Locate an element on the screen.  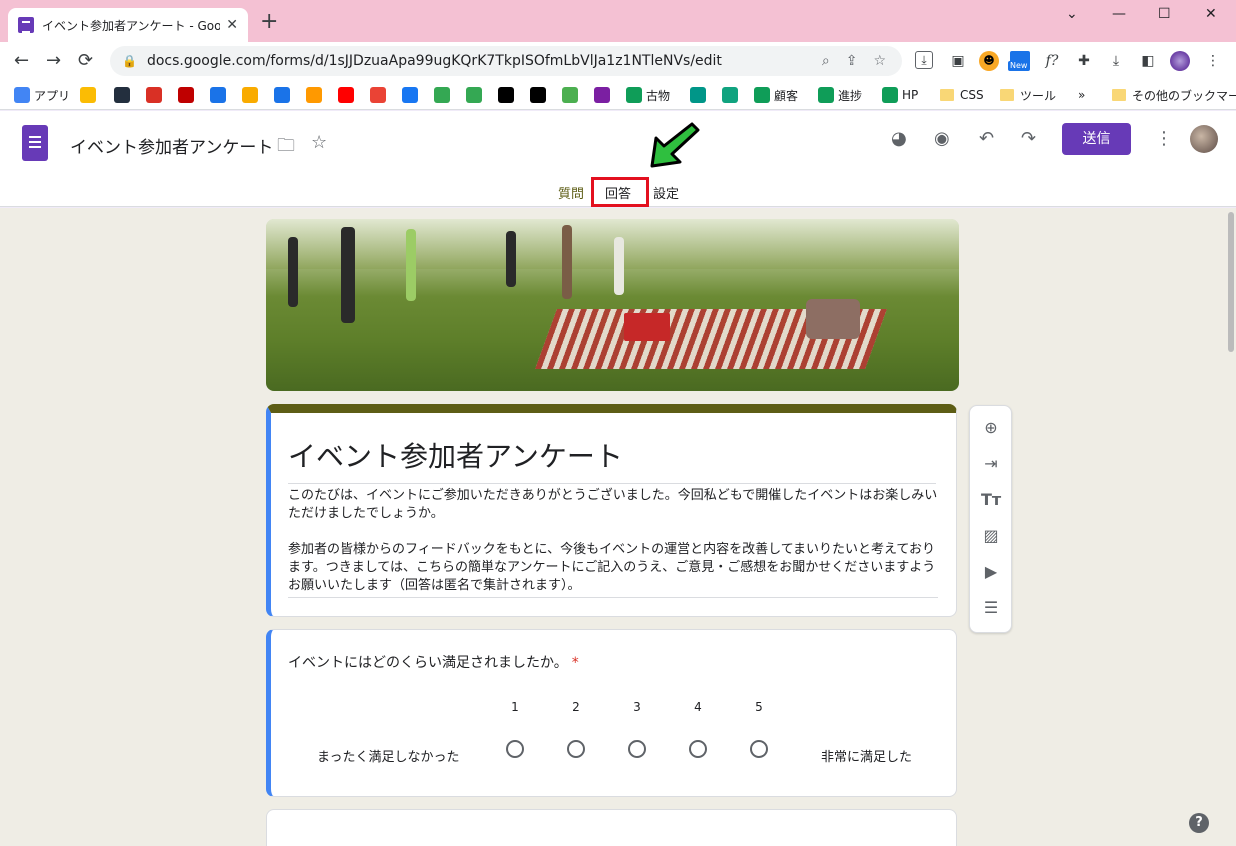
header-image is located at coordinates (612, 305).